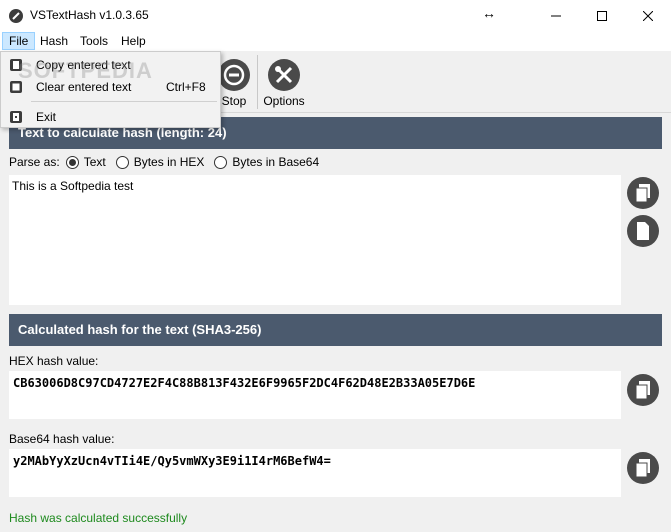 This screenshot has width=671, height=532. Describe the element at coordinates (94, 162) in the screenshot. I see `radio-text-label: Text` at that location.